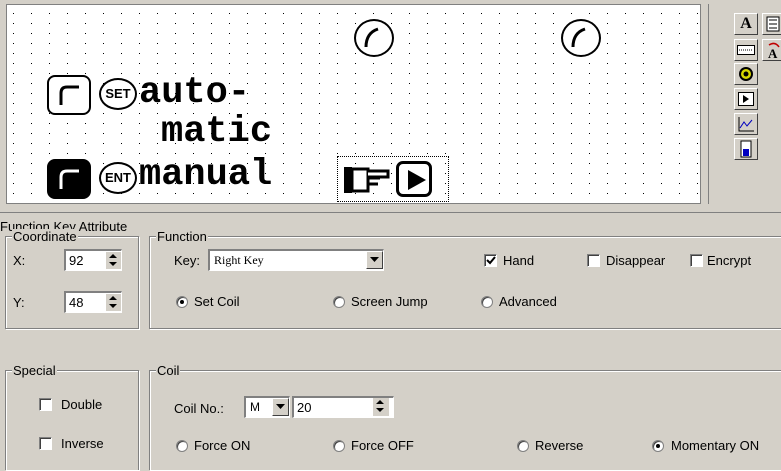 The height and width of the screenshot is (471, 781). What do you see at coordinates (182, 446) in the screenshot?
I see `force-on-radio` at bounding box center [182, 446].